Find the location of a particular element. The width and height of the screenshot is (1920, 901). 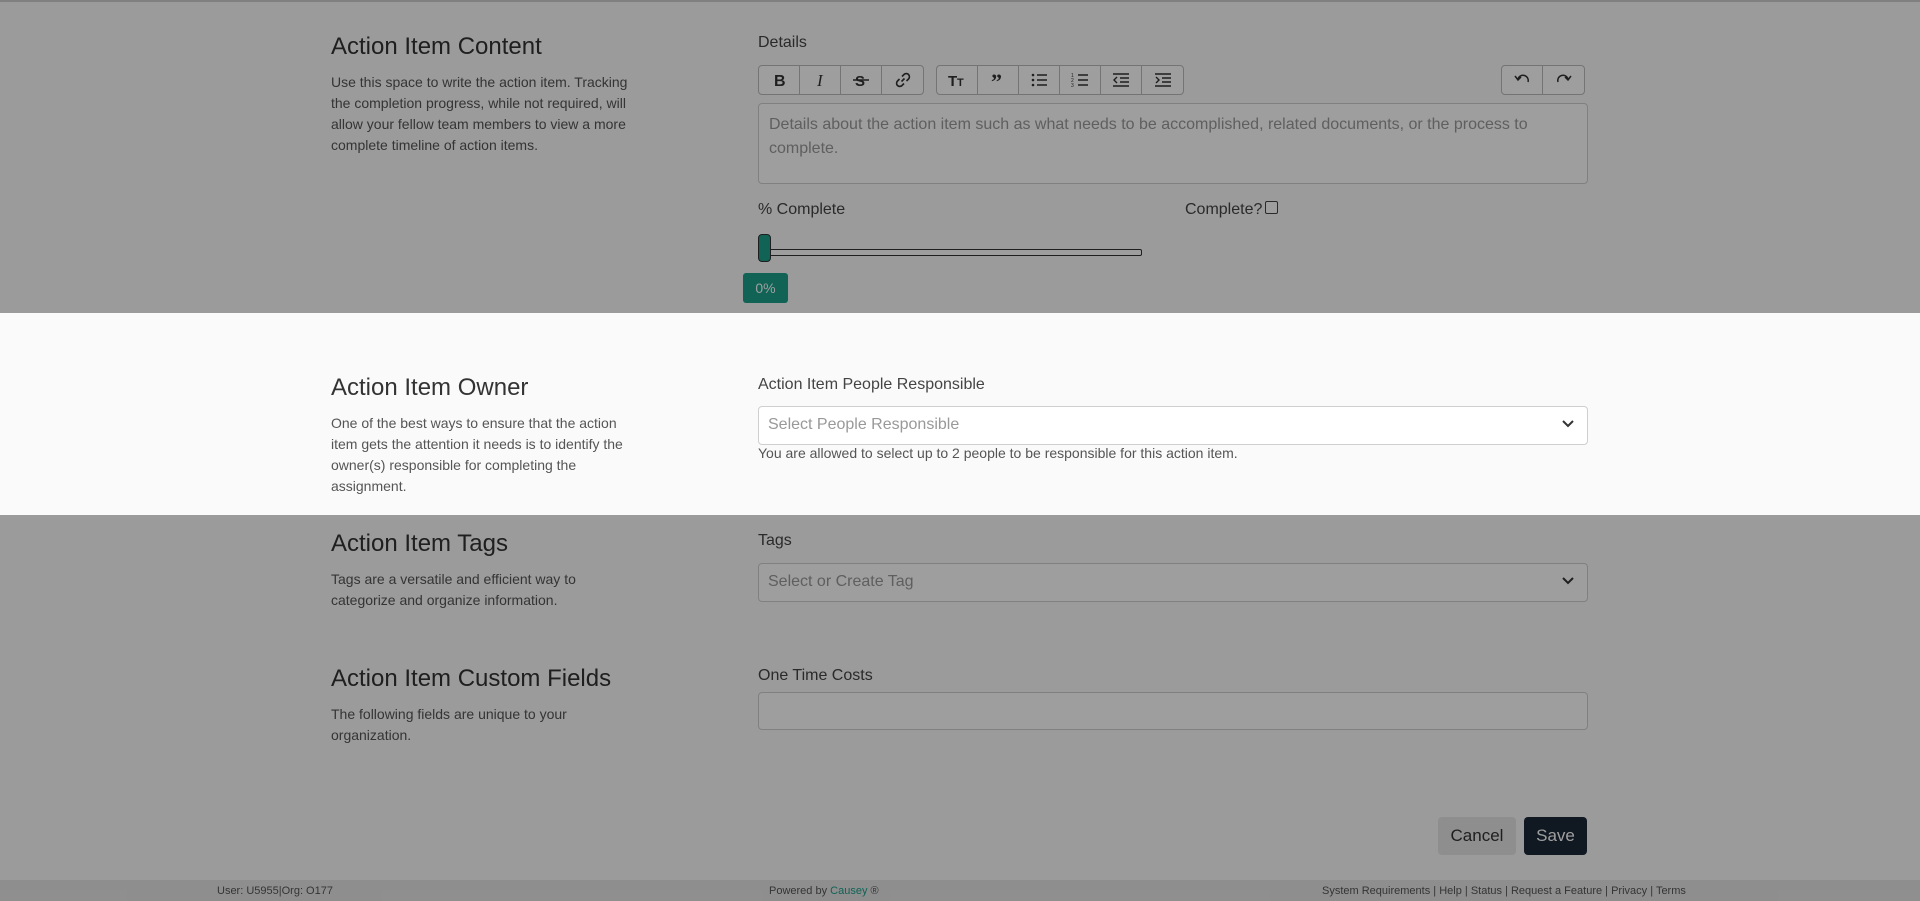

percent-slider-track is located at coordinates (952, 252).